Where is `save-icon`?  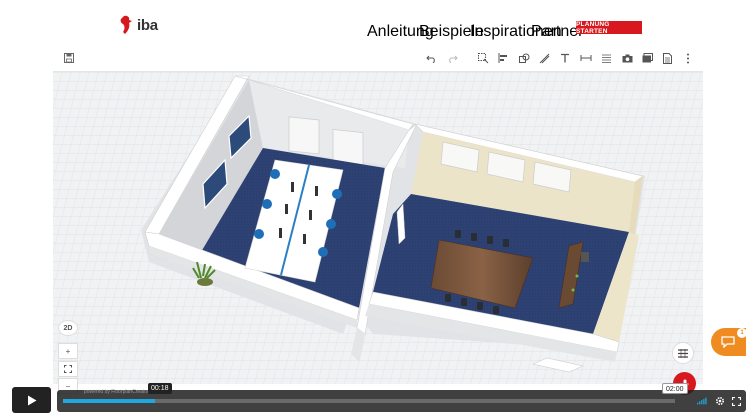
save-icon is located at coordinates (69, 58).